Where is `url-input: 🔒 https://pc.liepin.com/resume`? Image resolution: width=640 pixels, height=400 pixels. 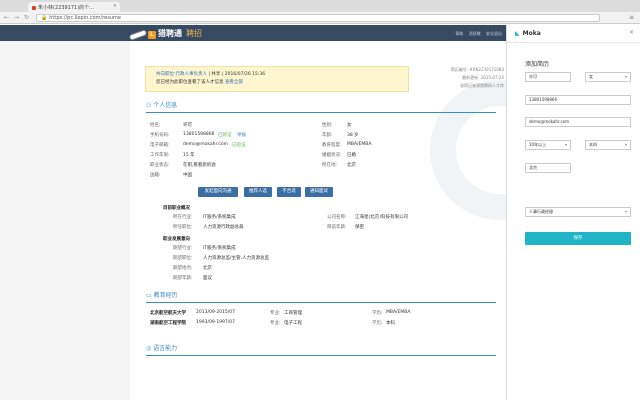
url-input: 🔒 https://pc.liepin.com/resume is located at coordinates (318, 18).